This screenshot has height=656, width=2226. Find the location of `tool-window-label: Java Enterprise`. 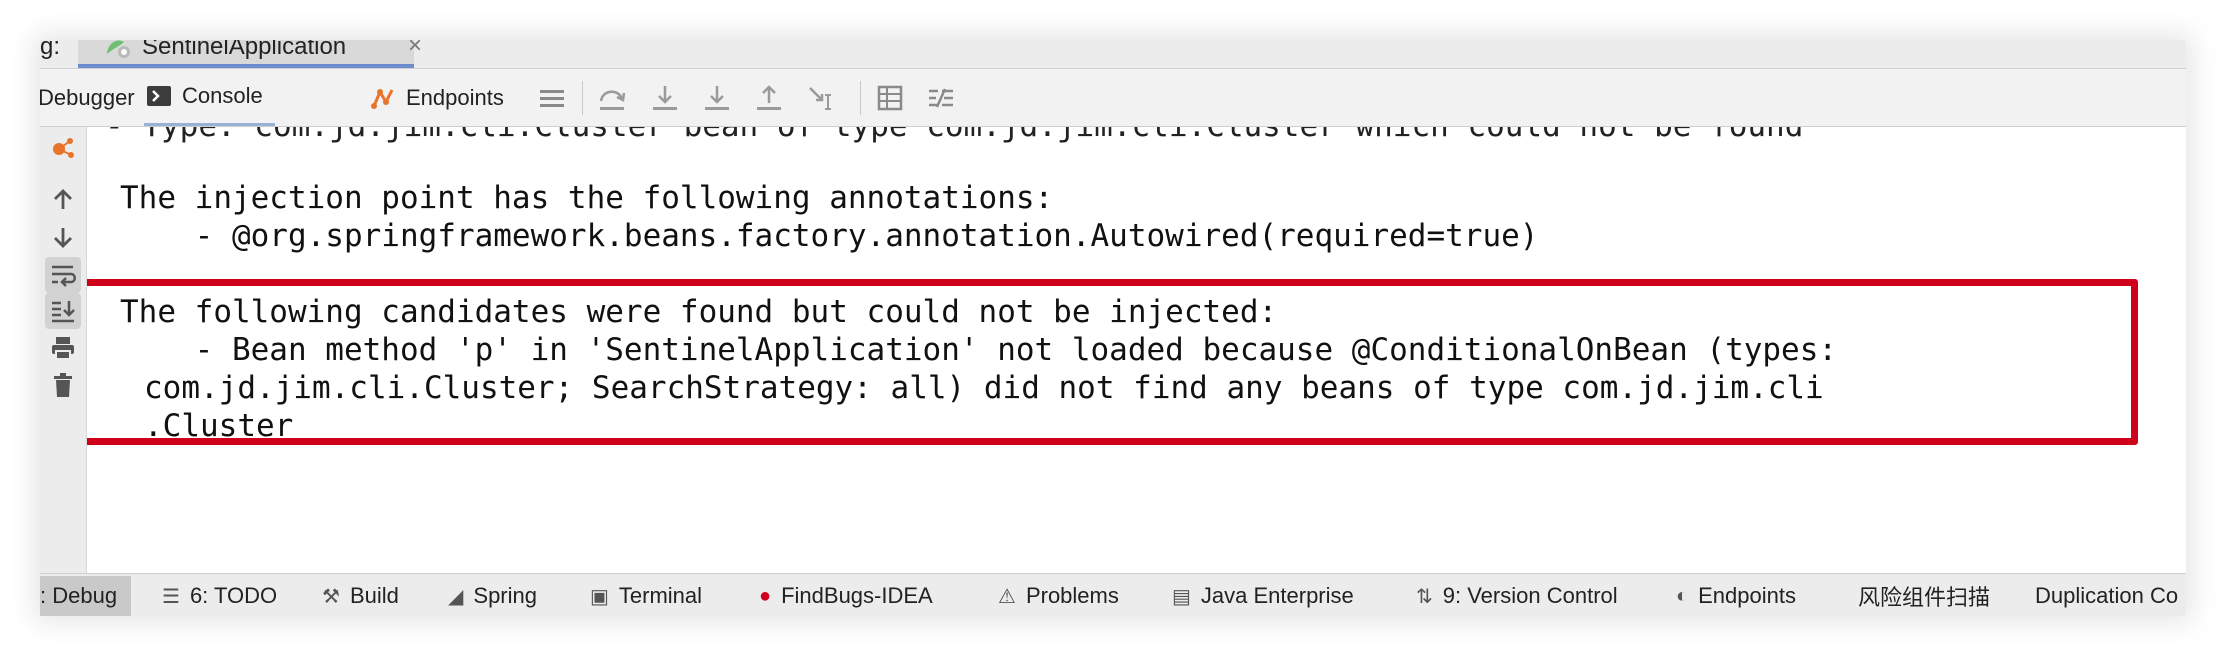

tool-window-label: Java Enterprise is located at coordinates (1277, 595).